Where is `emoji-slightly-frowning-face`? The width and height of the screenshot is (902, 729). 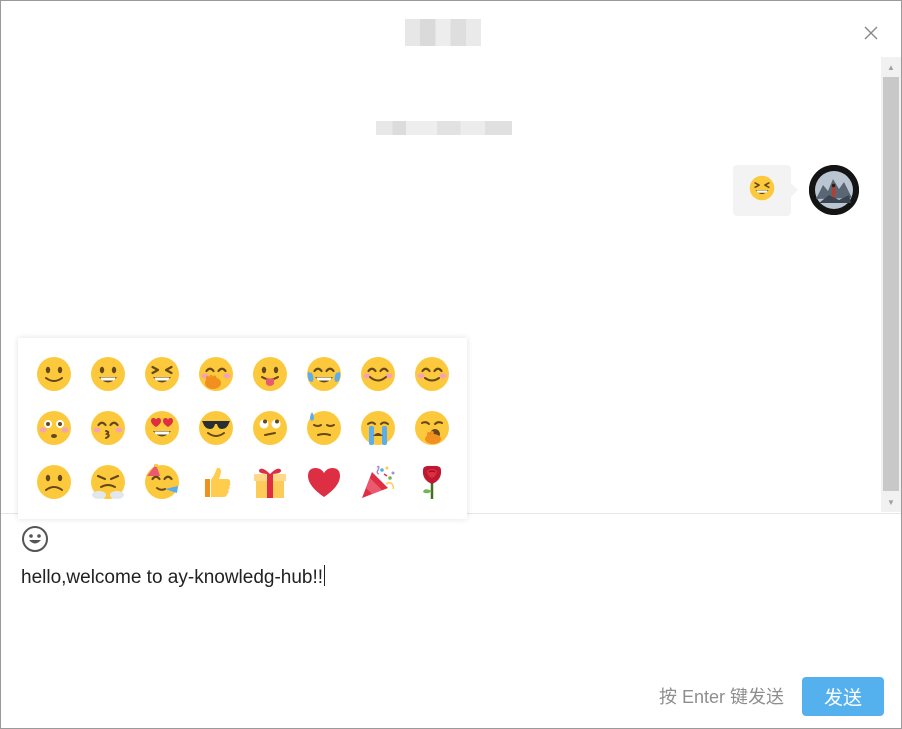
emoji-slightly-frowning-face is located at coordinates (54, 482).